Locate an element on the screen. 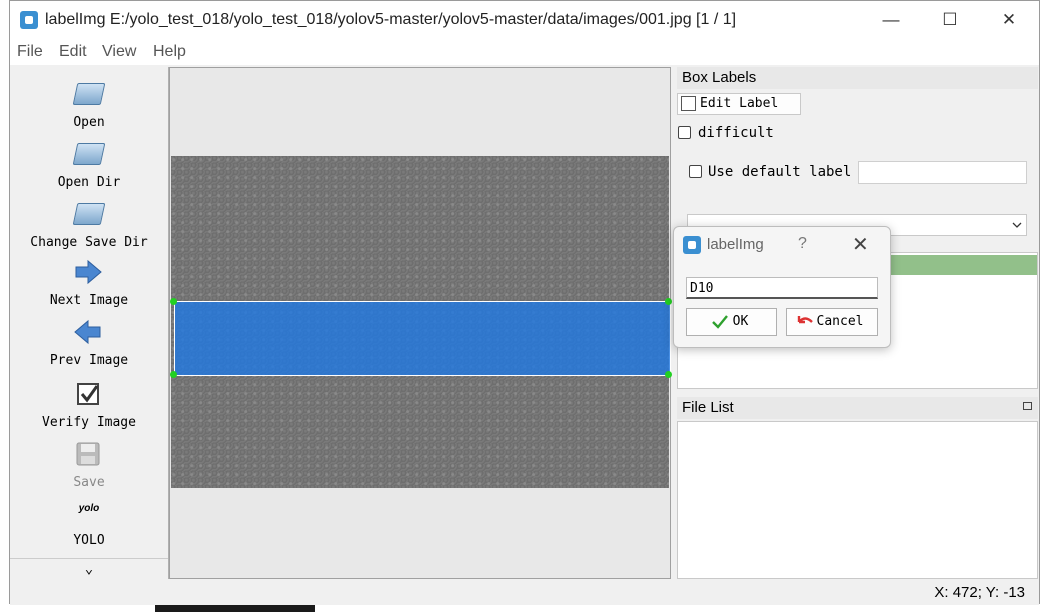 Image resolution: width=1048 pixels, height=612 pixels. file-list-header: File List is located at coordinates (857, 408).